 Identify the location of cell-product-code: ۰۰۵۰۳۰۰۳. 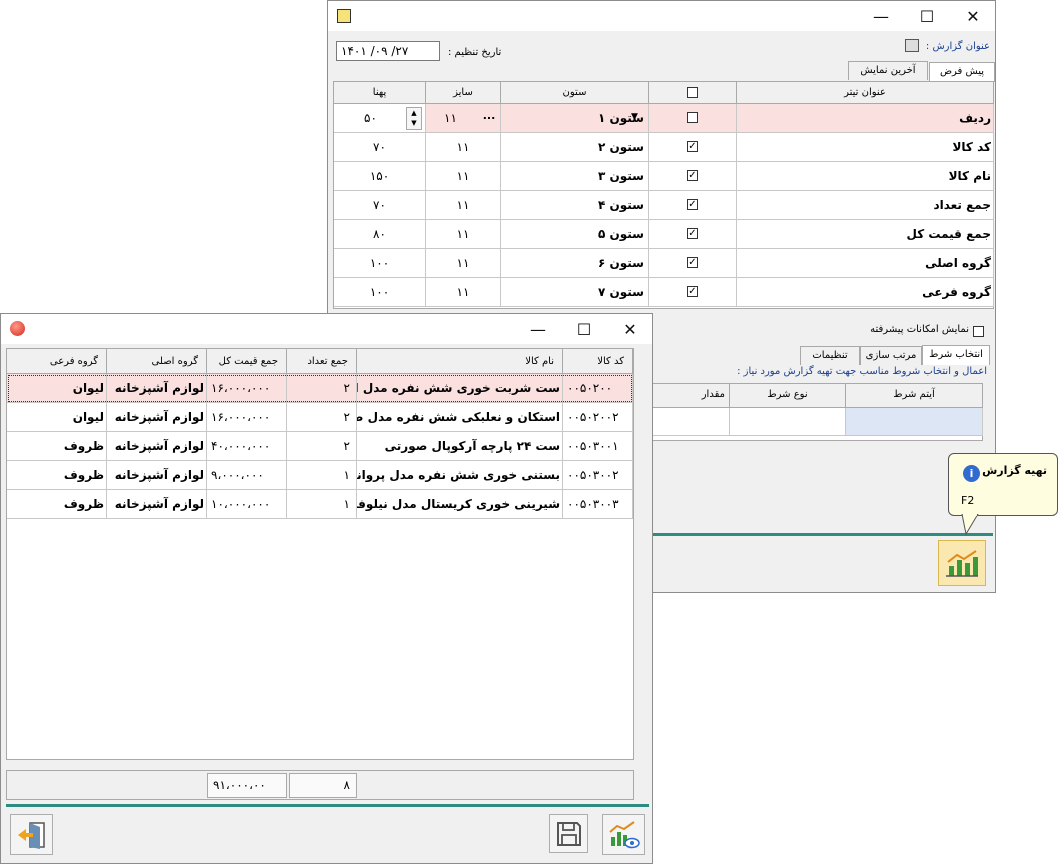
(598, 504).